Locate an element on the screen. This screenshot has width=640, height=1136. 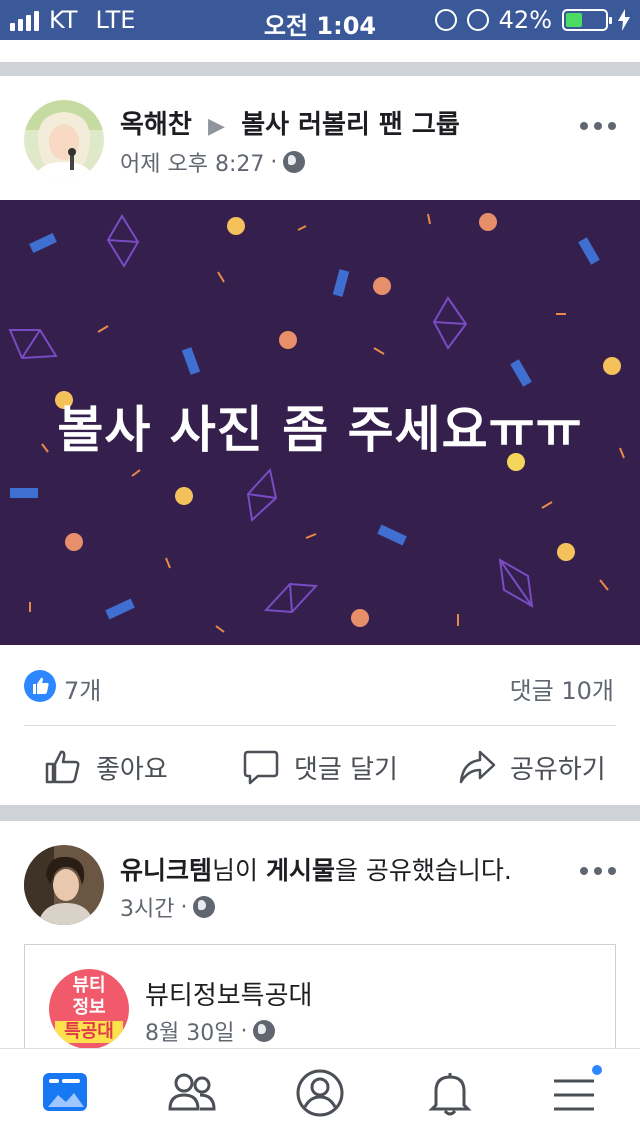
author-name: 옥해찬 is located at coordinates (156, 125).